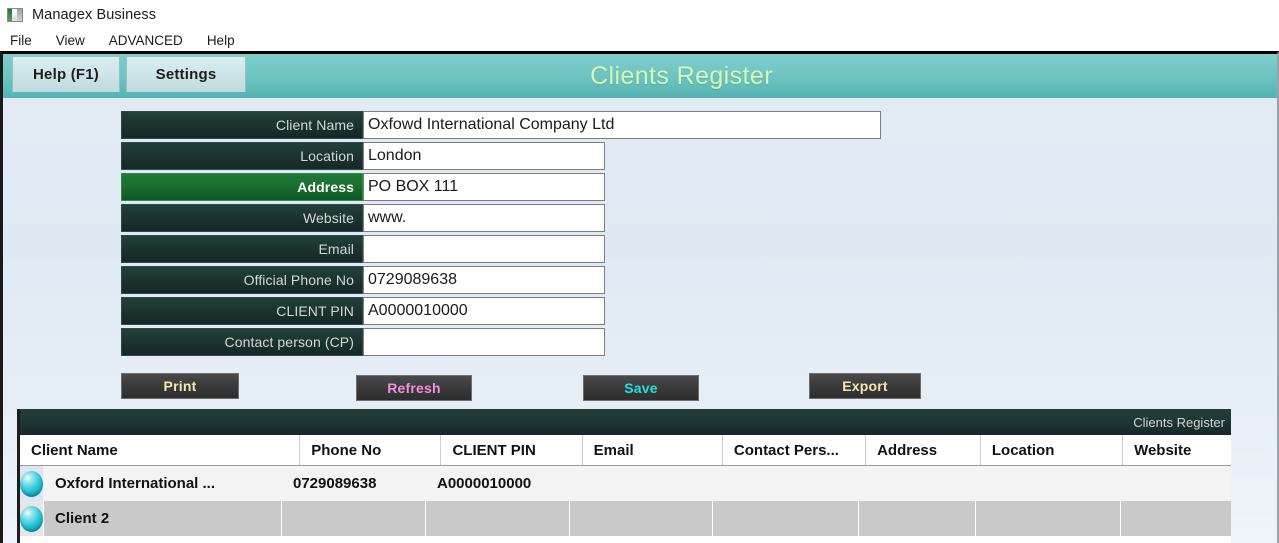 The image size is (1279, 543). Describe the element at coordinates (498, 483) in the screenshot. I see `cell-client-pin: A0000010000` at that location.